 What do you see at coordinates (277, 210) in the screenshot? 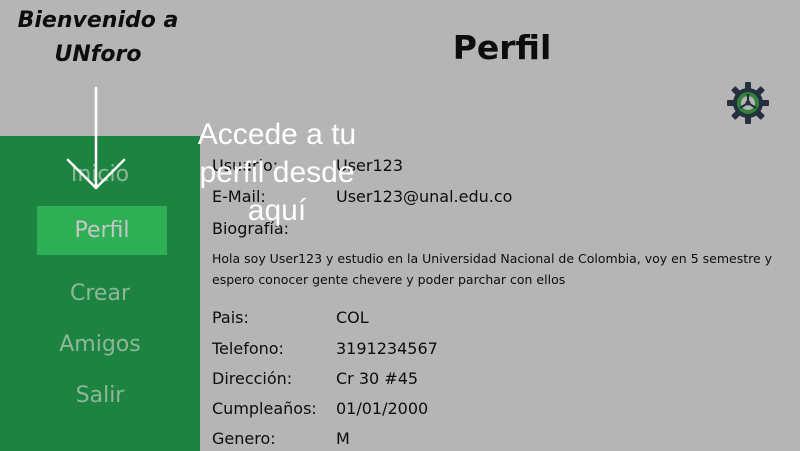
I see `tip-line-3: aquí` at bounding box center [277, 210].